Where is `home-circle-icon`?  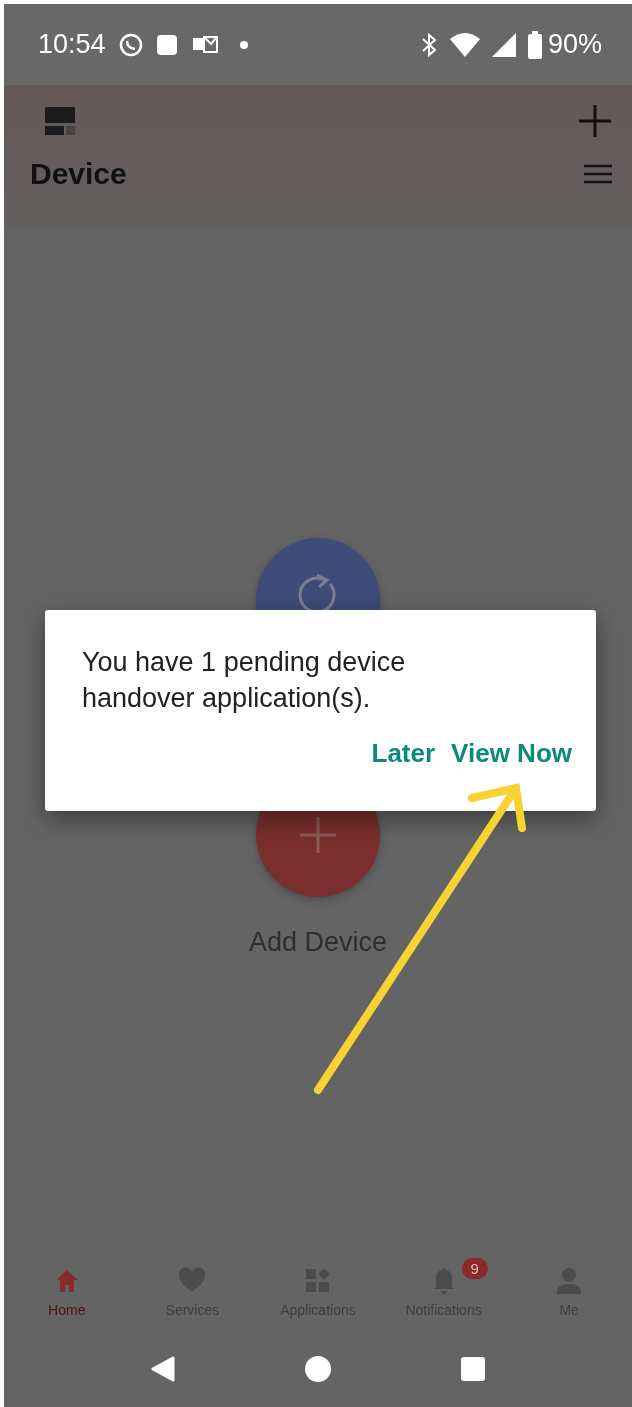 home-circle-icon is located at coordinates (318, 1369).